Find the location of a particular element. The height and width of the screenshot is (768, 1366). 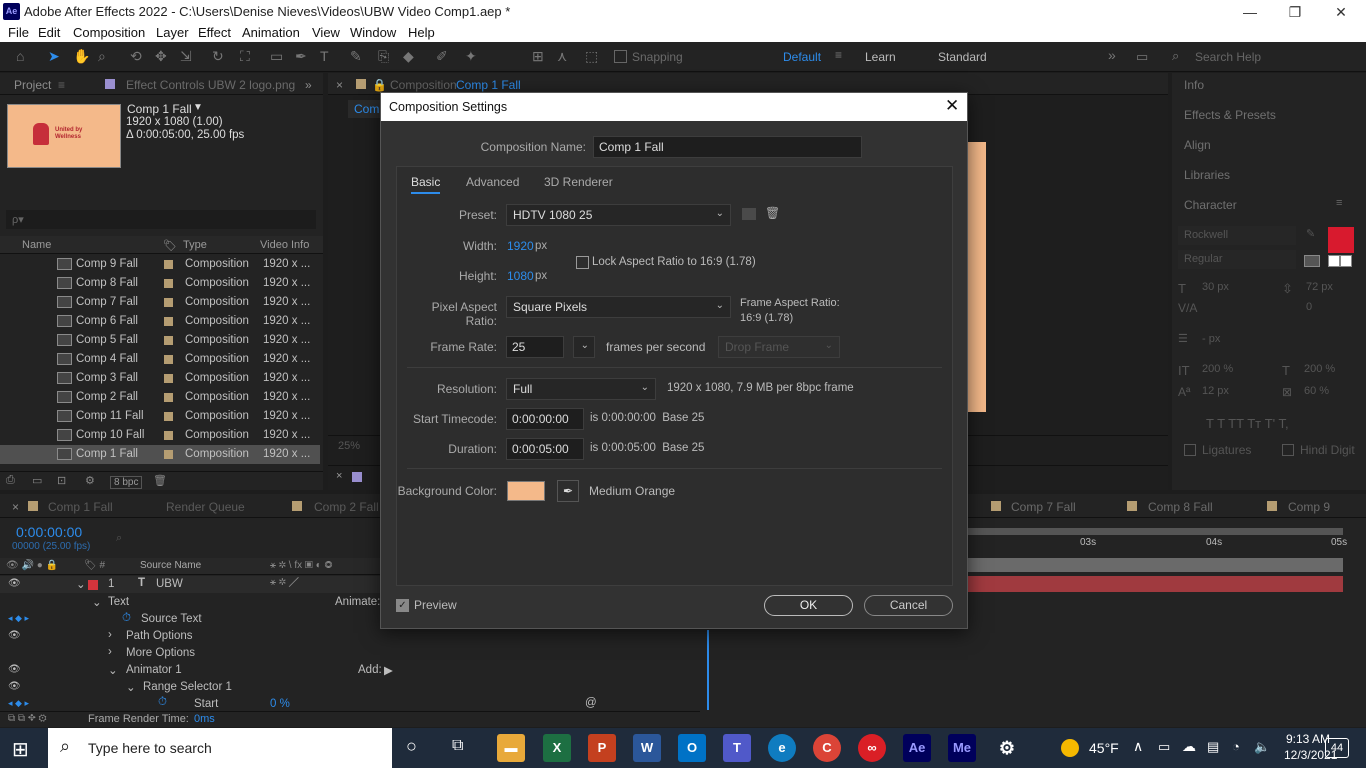

taskbar-search-box: ⌕ Type here to search is located at coordinates (220, 748).